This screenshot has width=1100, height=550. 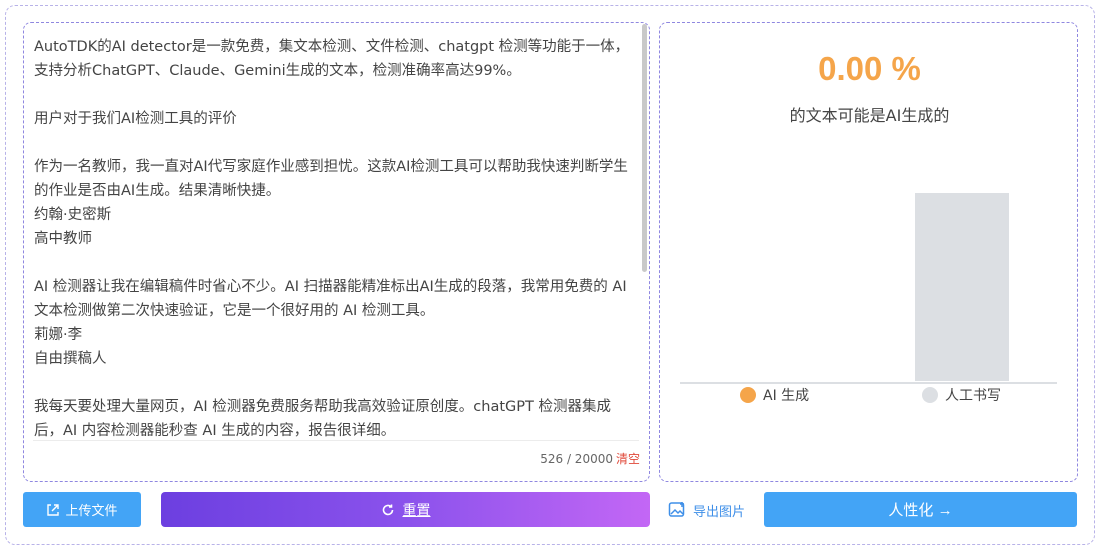 I want to click on upload-file-button: 上传文件, so click(x=82, y=509).